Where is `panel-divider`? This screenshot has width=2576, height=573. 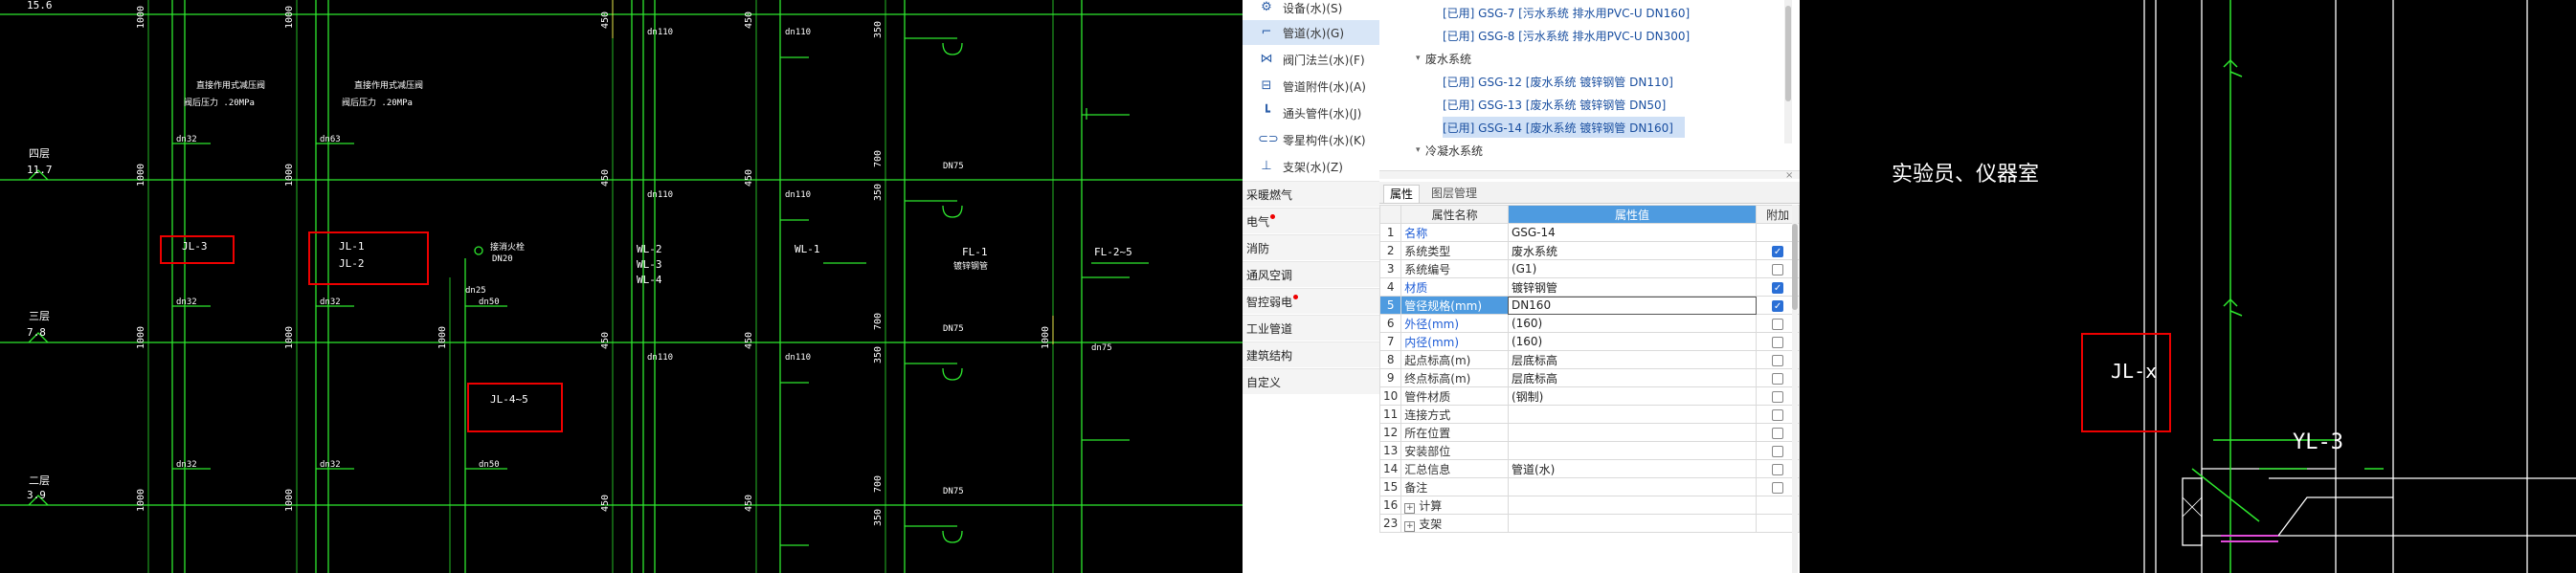
panel-divider is located at coordinates (1590, 174).